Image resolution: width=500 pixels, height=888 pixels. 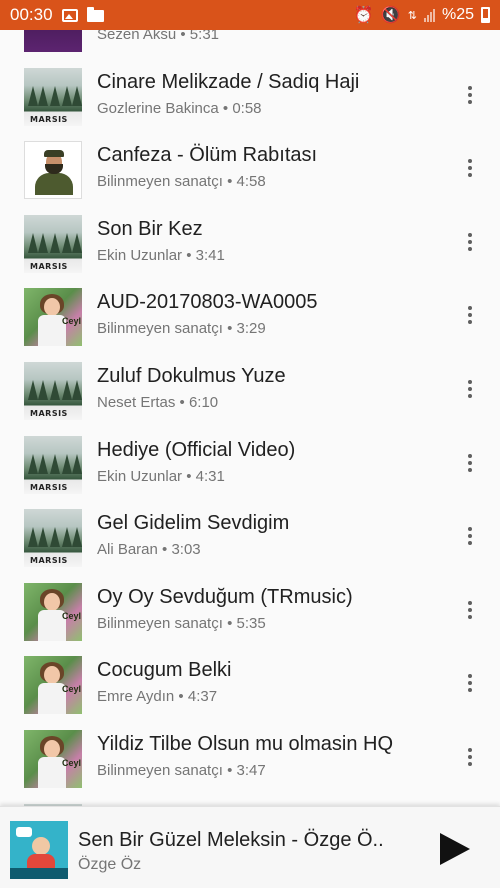 What do you see at coordinates (250, 45) in the screenshot?
I see `song-row: Sezen Aksu • 5:31` at bounding box center [250, 45].